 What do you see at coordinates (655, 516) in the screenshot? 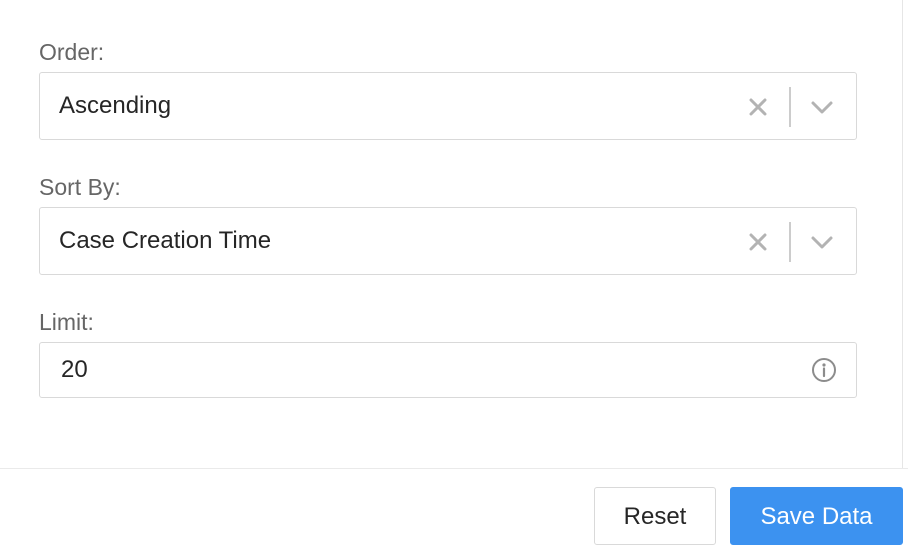
I see `reset-button: Reset` at bounding box center [655, 516].